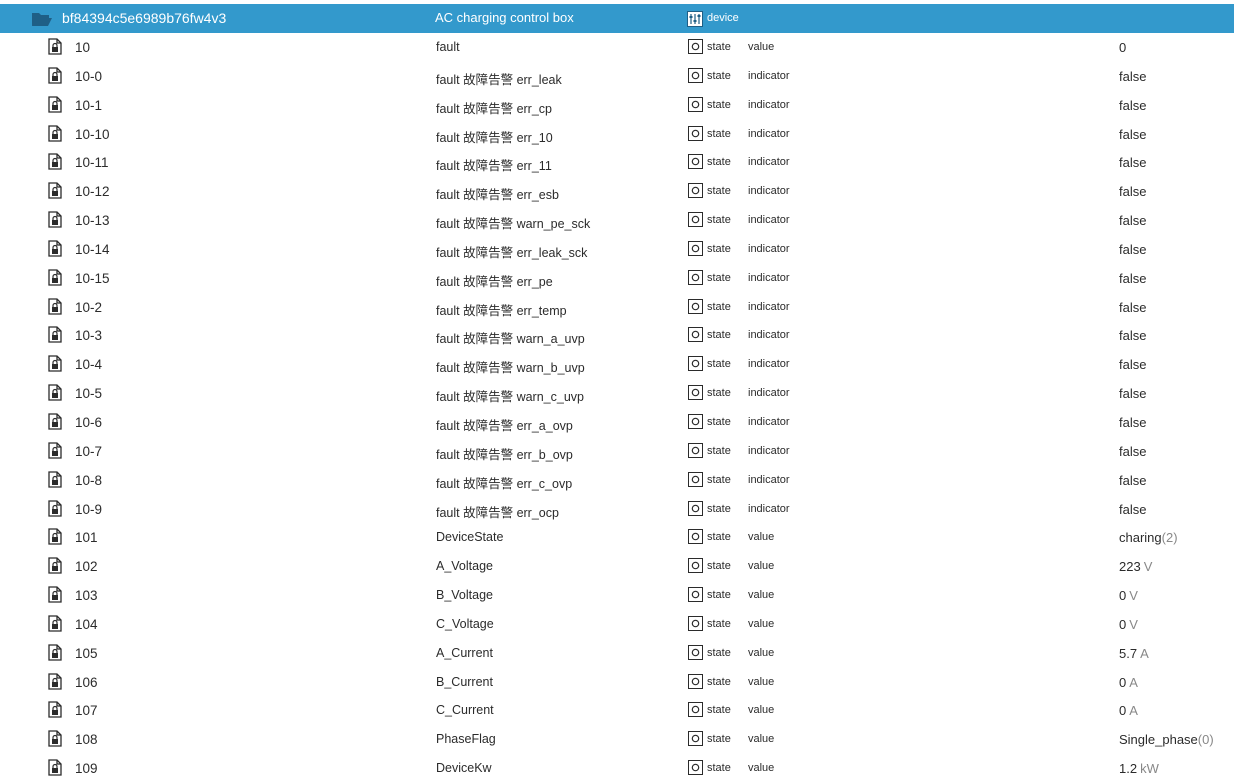  I want to click on state-row: 10 fault state value 0, so click(617, 47).